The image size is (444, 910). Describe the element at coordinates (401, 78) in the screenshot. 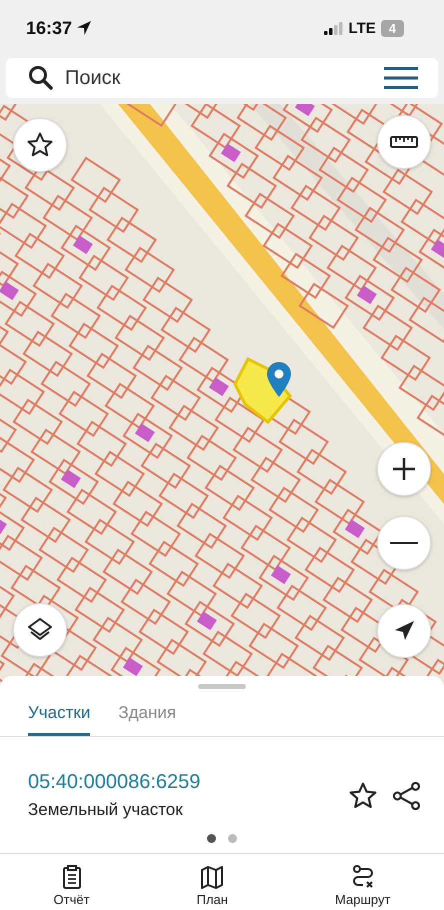

I see `menu-icon` at that location.